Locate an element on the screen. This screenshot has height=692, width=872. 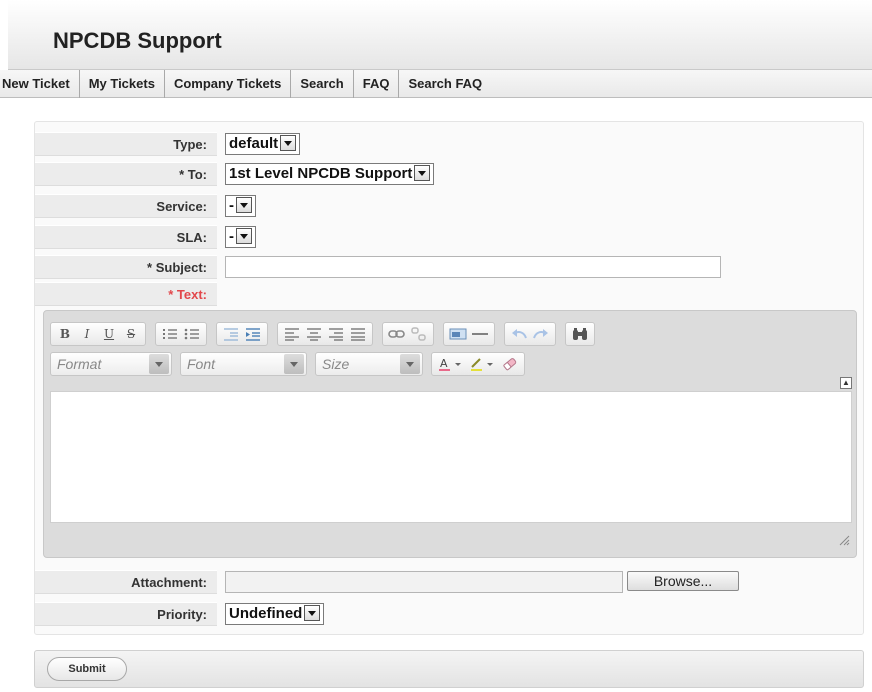
submit-button: Submit is located at coordinates (87, 669).